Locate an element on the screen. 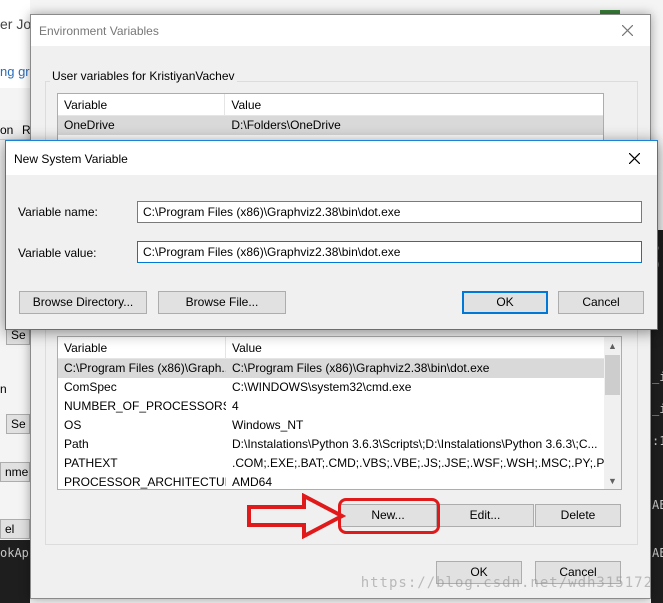  system-row-value: C:\WINDOWS\system32\cmd.exe is located at coordinates (322, 387).